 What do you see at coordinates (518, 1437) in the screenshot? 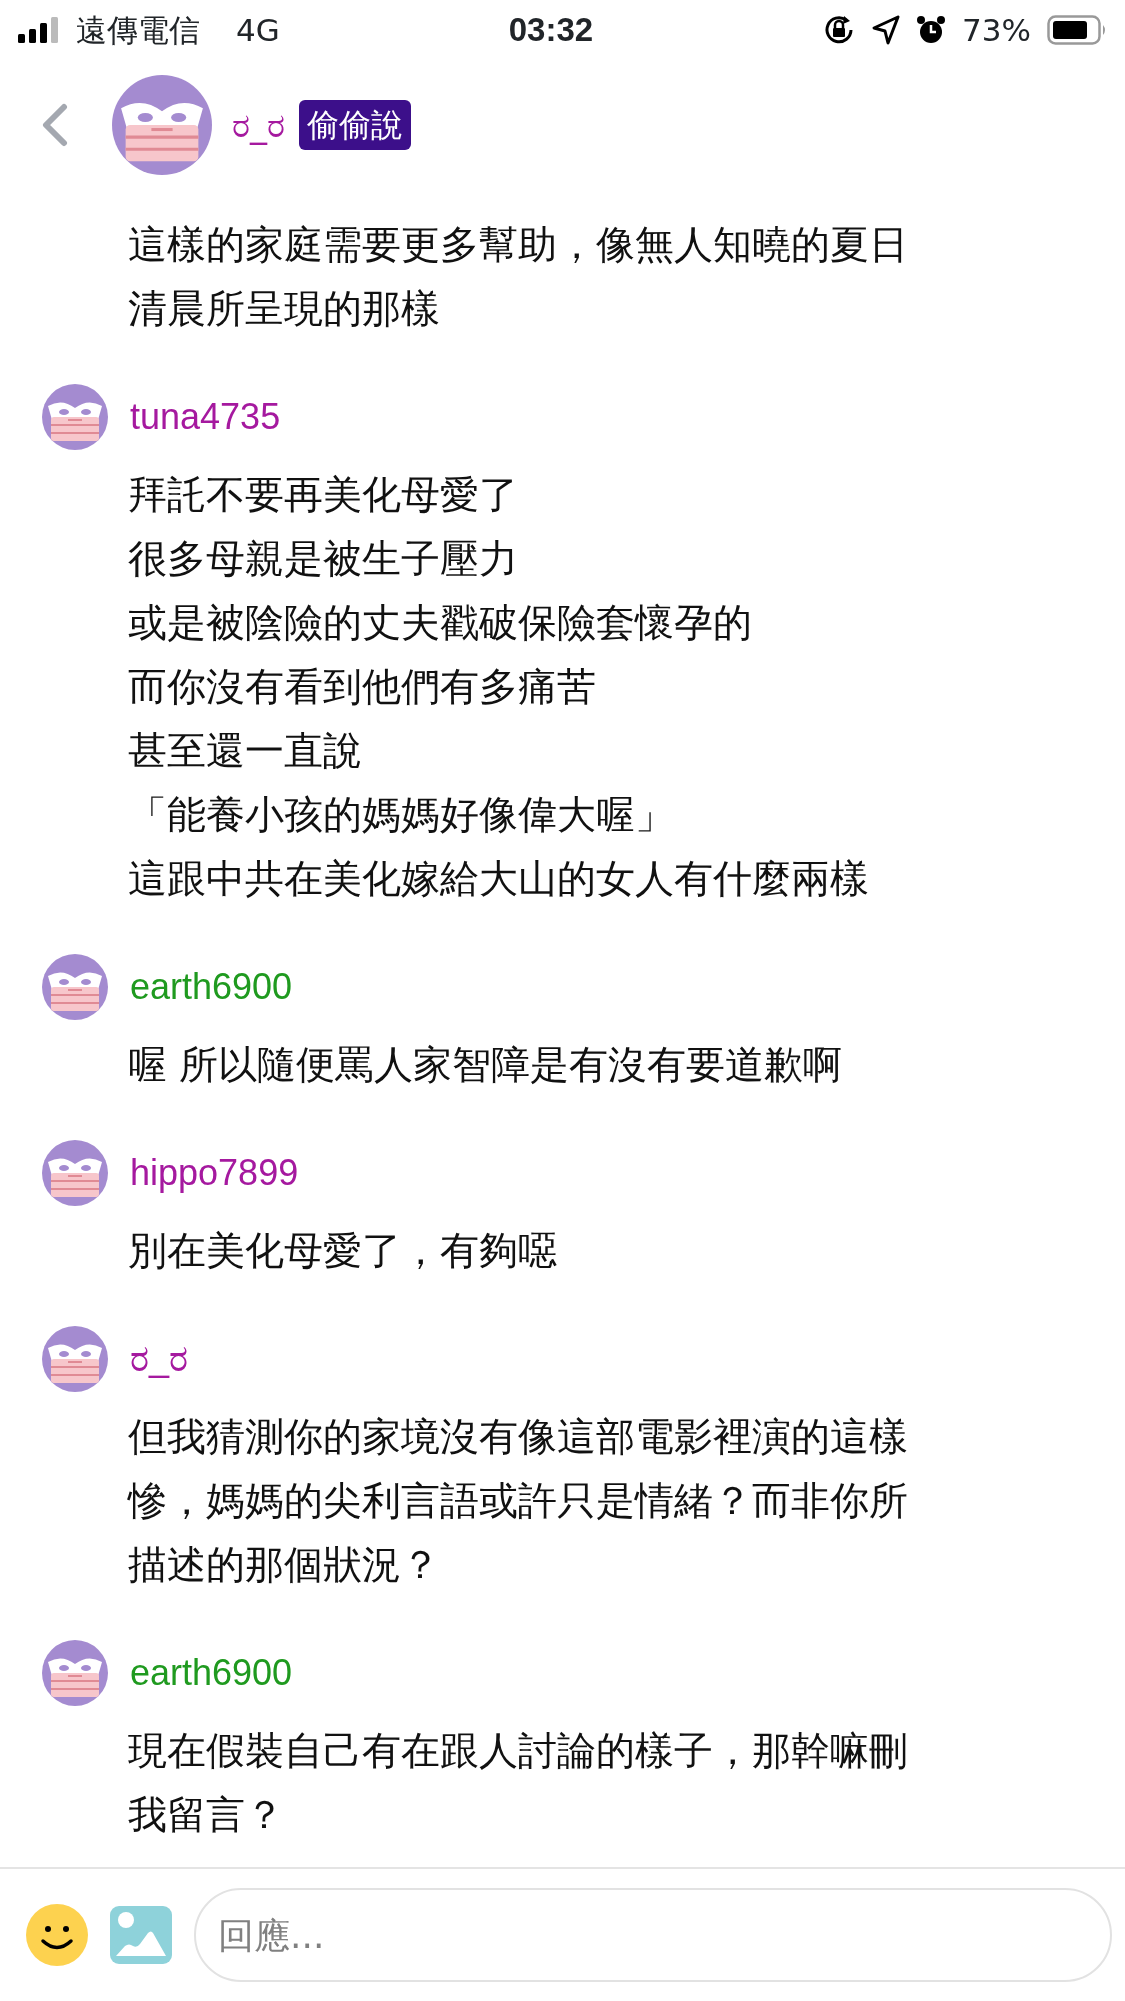
I see `comment-text: 但我猜測你的家境沒有像這部電影裡演的這樣` at bounding box center [518, 1437].